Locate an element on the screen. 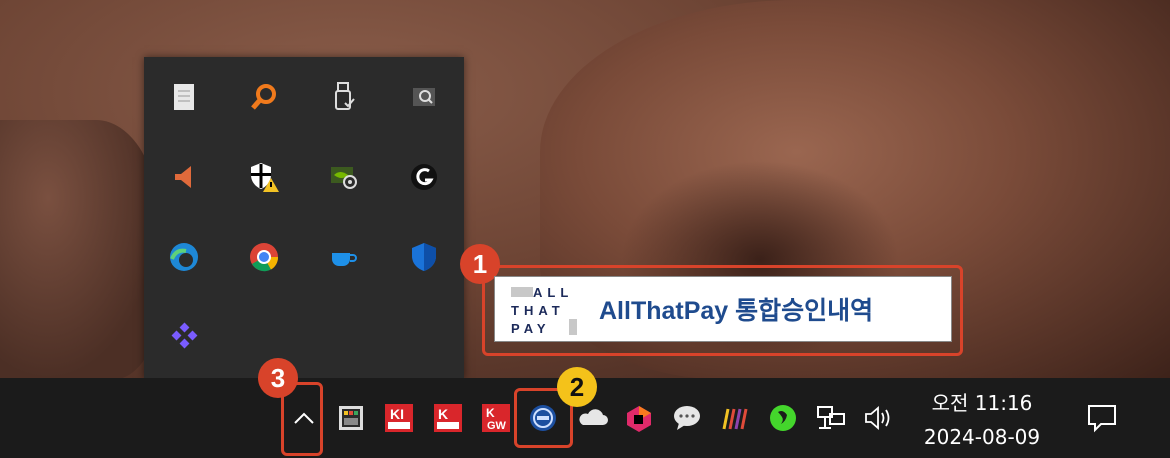  svg-text: GW is located at coordinates (497, 426).